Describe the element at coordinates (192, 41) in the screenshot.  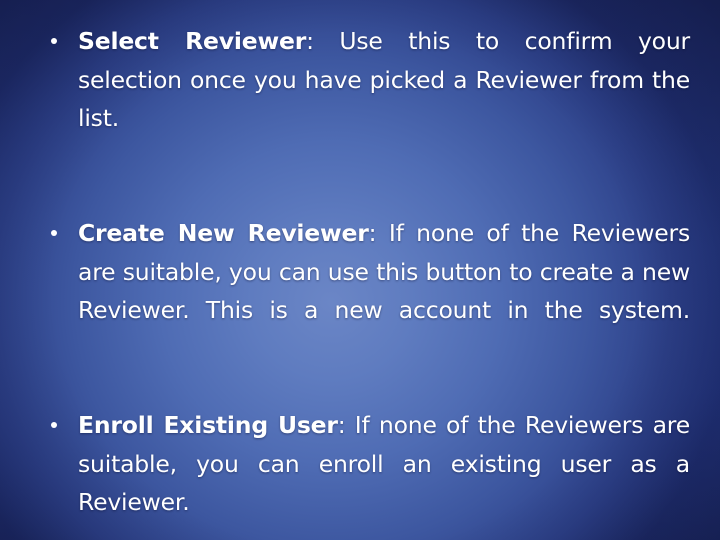
I see `bullet-lead-label: Select Reviewer` at that location.